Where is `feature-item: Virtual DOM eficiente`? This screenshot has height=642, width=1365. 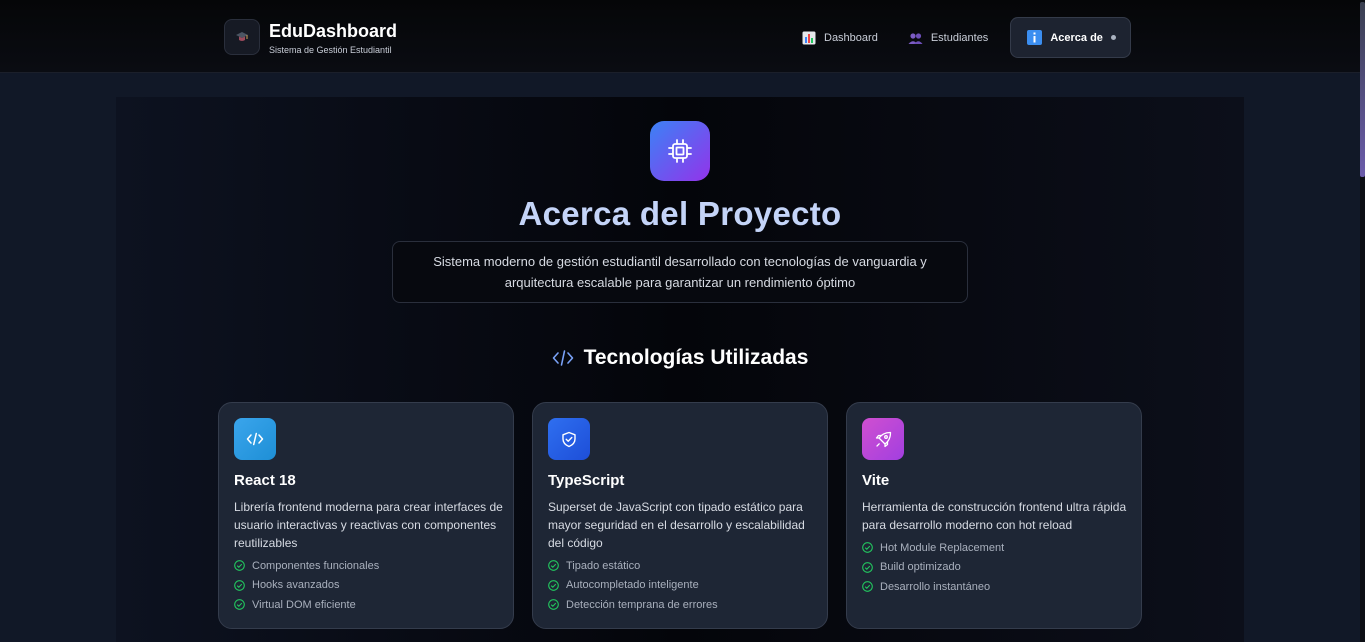 feature-item: Virtual DOM eficiente is located at coordinates (306, 605).